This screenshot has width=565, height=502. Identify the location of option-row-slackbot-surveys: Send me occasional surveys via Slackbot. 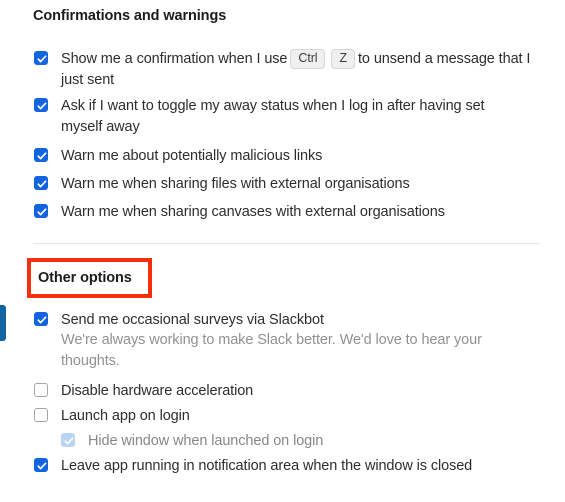
(274, 320).